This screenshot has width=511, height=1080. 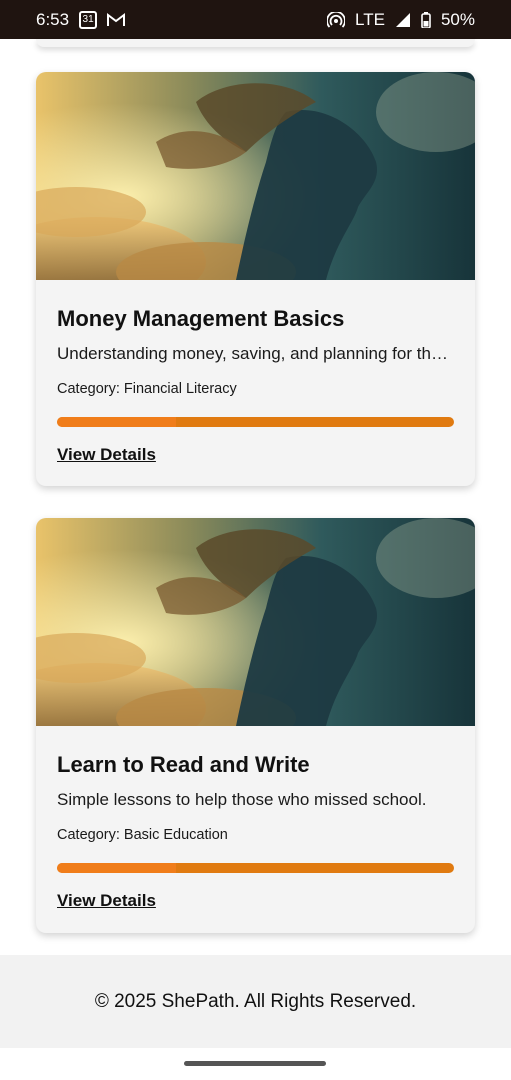 What do you see at coordinates (255, 19) in the screenshot?
I see `status-bar: 6:53 31 LTE 50%` at bounding box center [255, 19].